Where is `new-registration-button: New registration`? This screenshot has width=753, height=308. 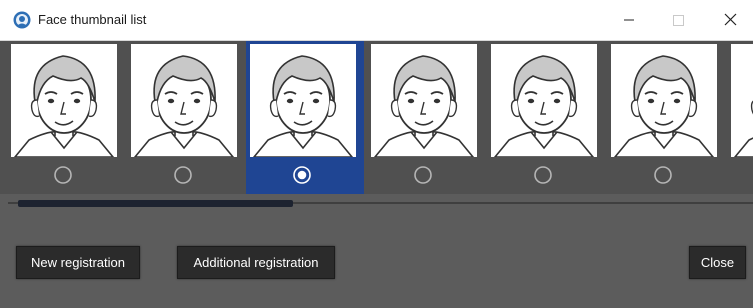
new-registration-button: New registration is located at coordinates (78, 262).